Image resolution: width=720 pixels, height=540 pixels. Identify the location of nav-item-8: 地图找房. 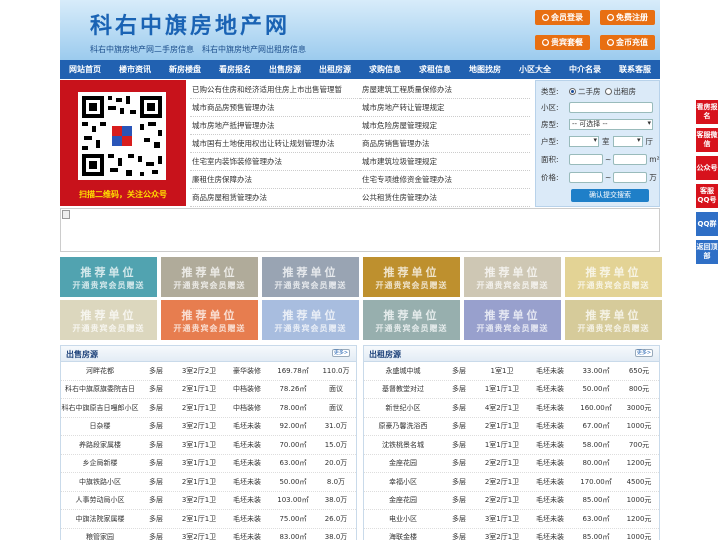
(485, 69).